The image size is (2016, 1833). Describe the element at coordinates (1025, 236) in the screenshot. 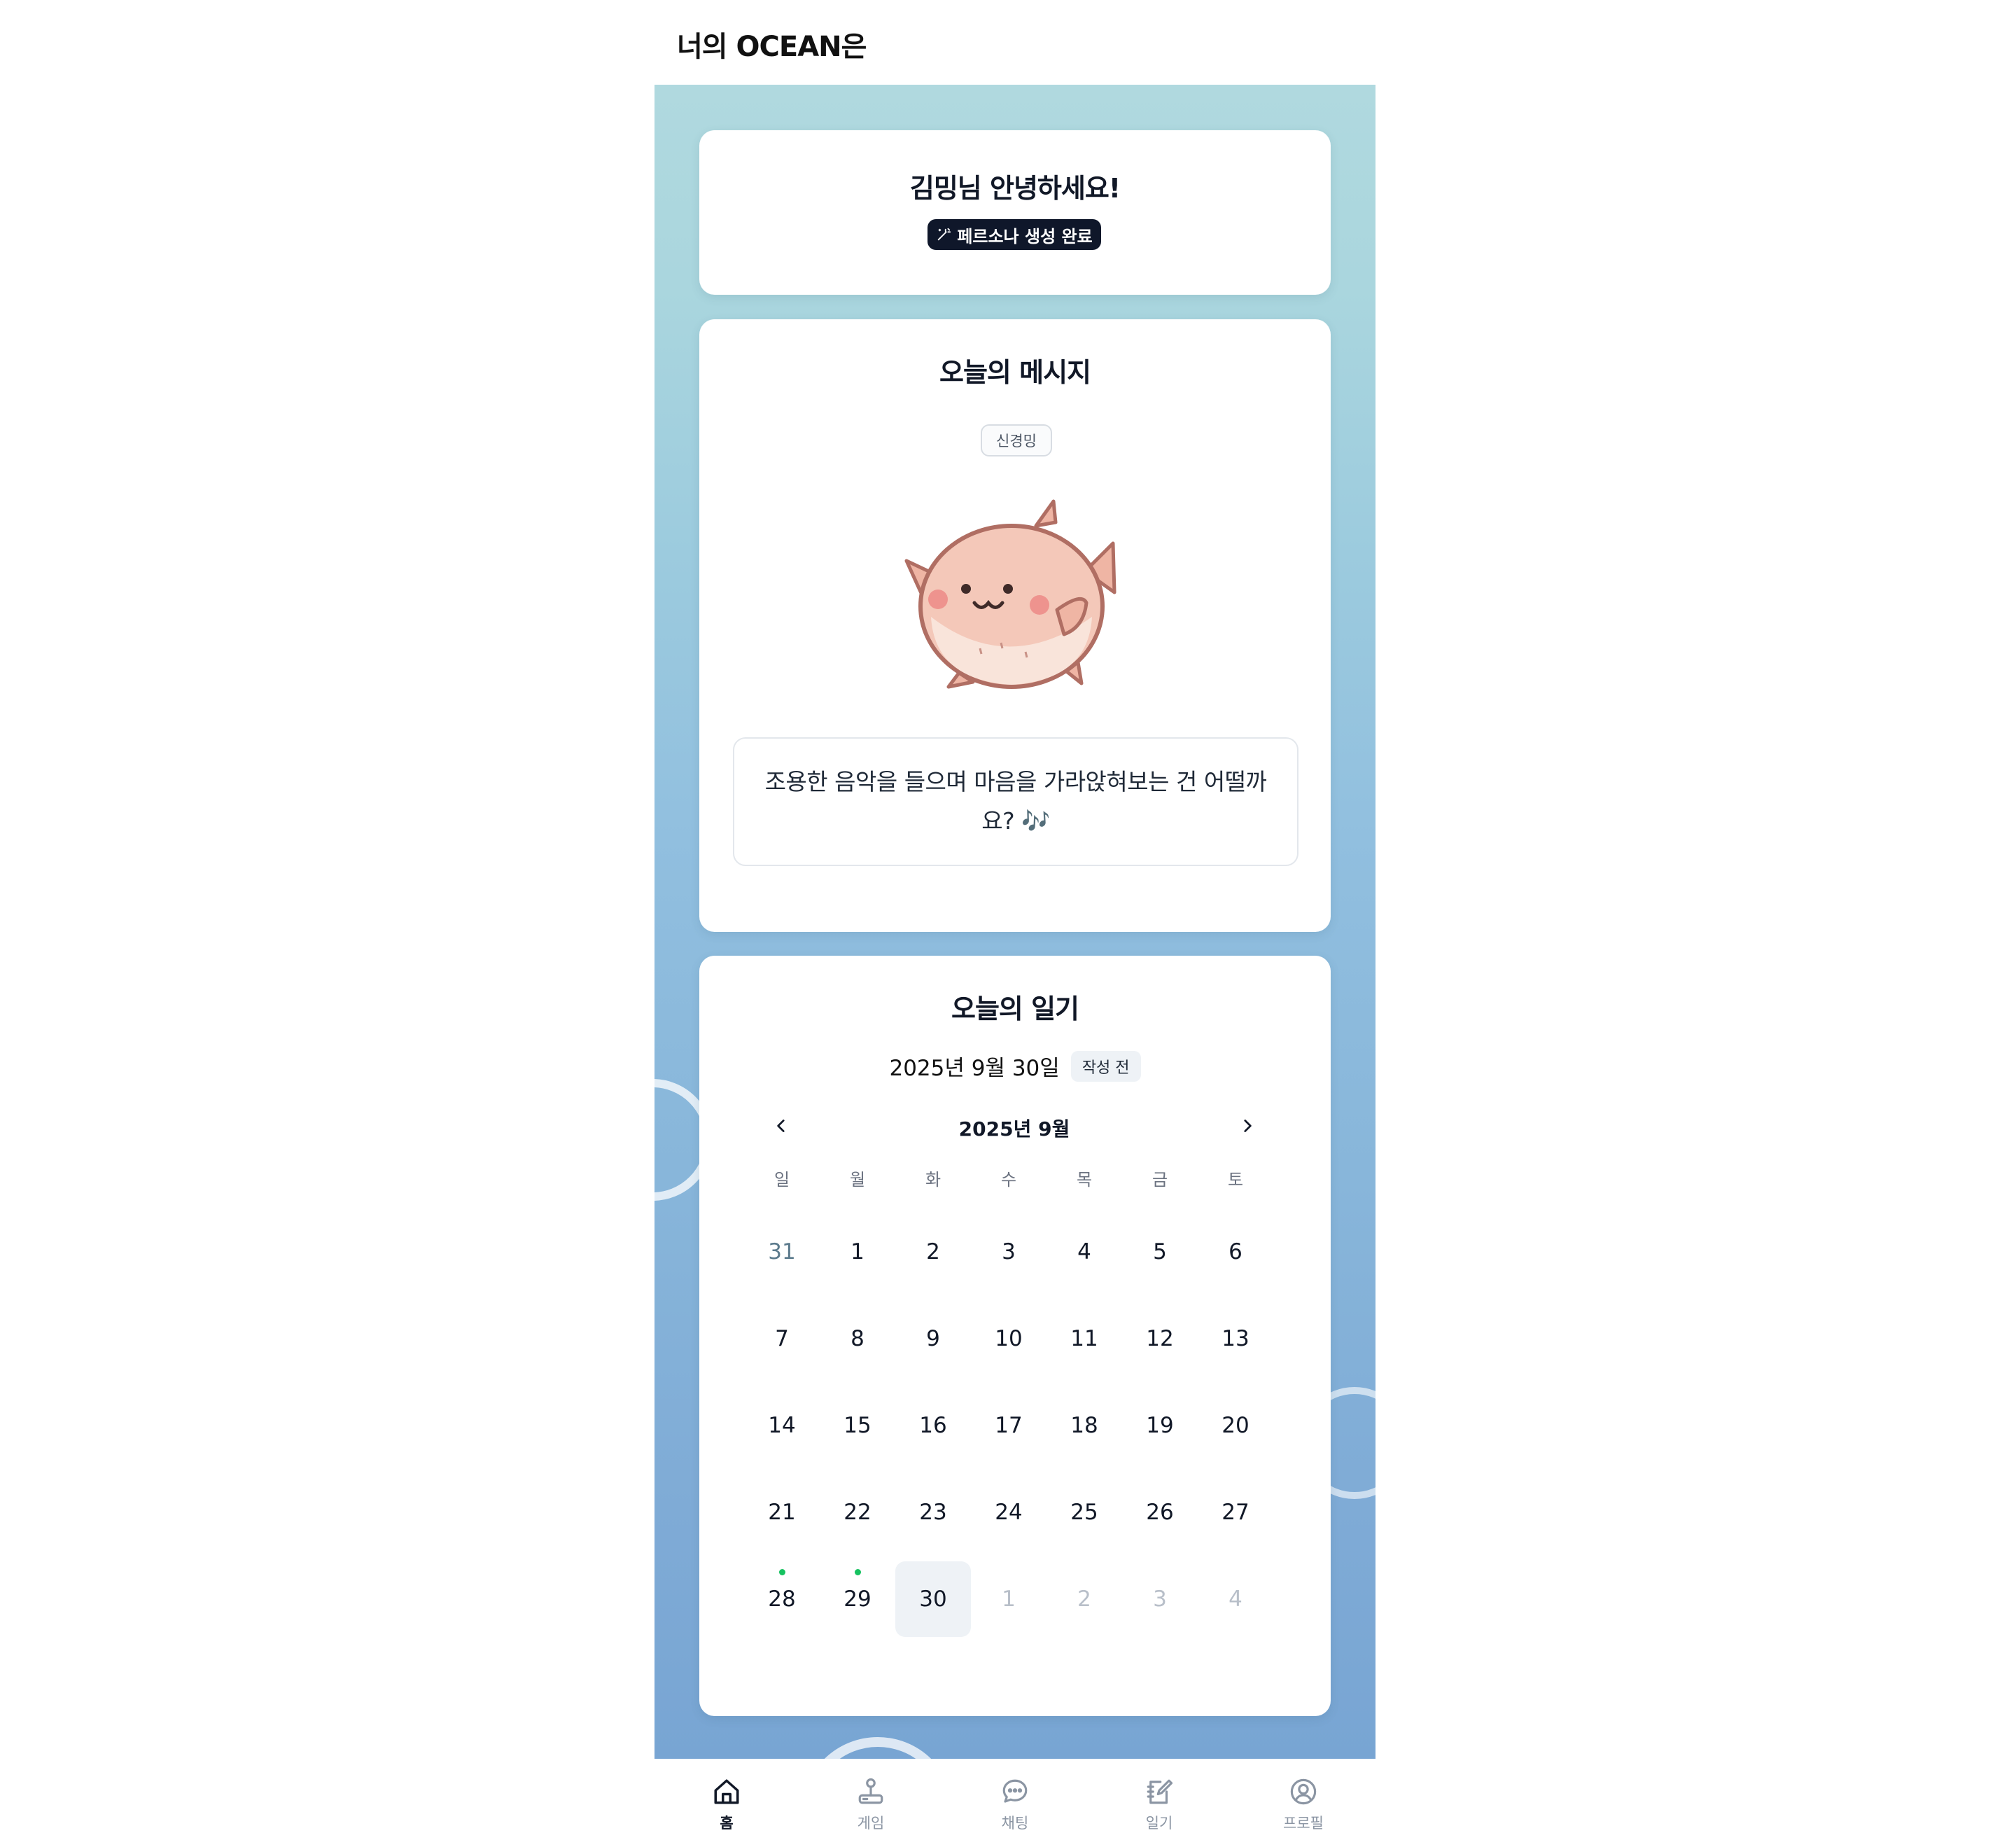

I see `persona-status-label: 페르소나 생성 완료` at that location.